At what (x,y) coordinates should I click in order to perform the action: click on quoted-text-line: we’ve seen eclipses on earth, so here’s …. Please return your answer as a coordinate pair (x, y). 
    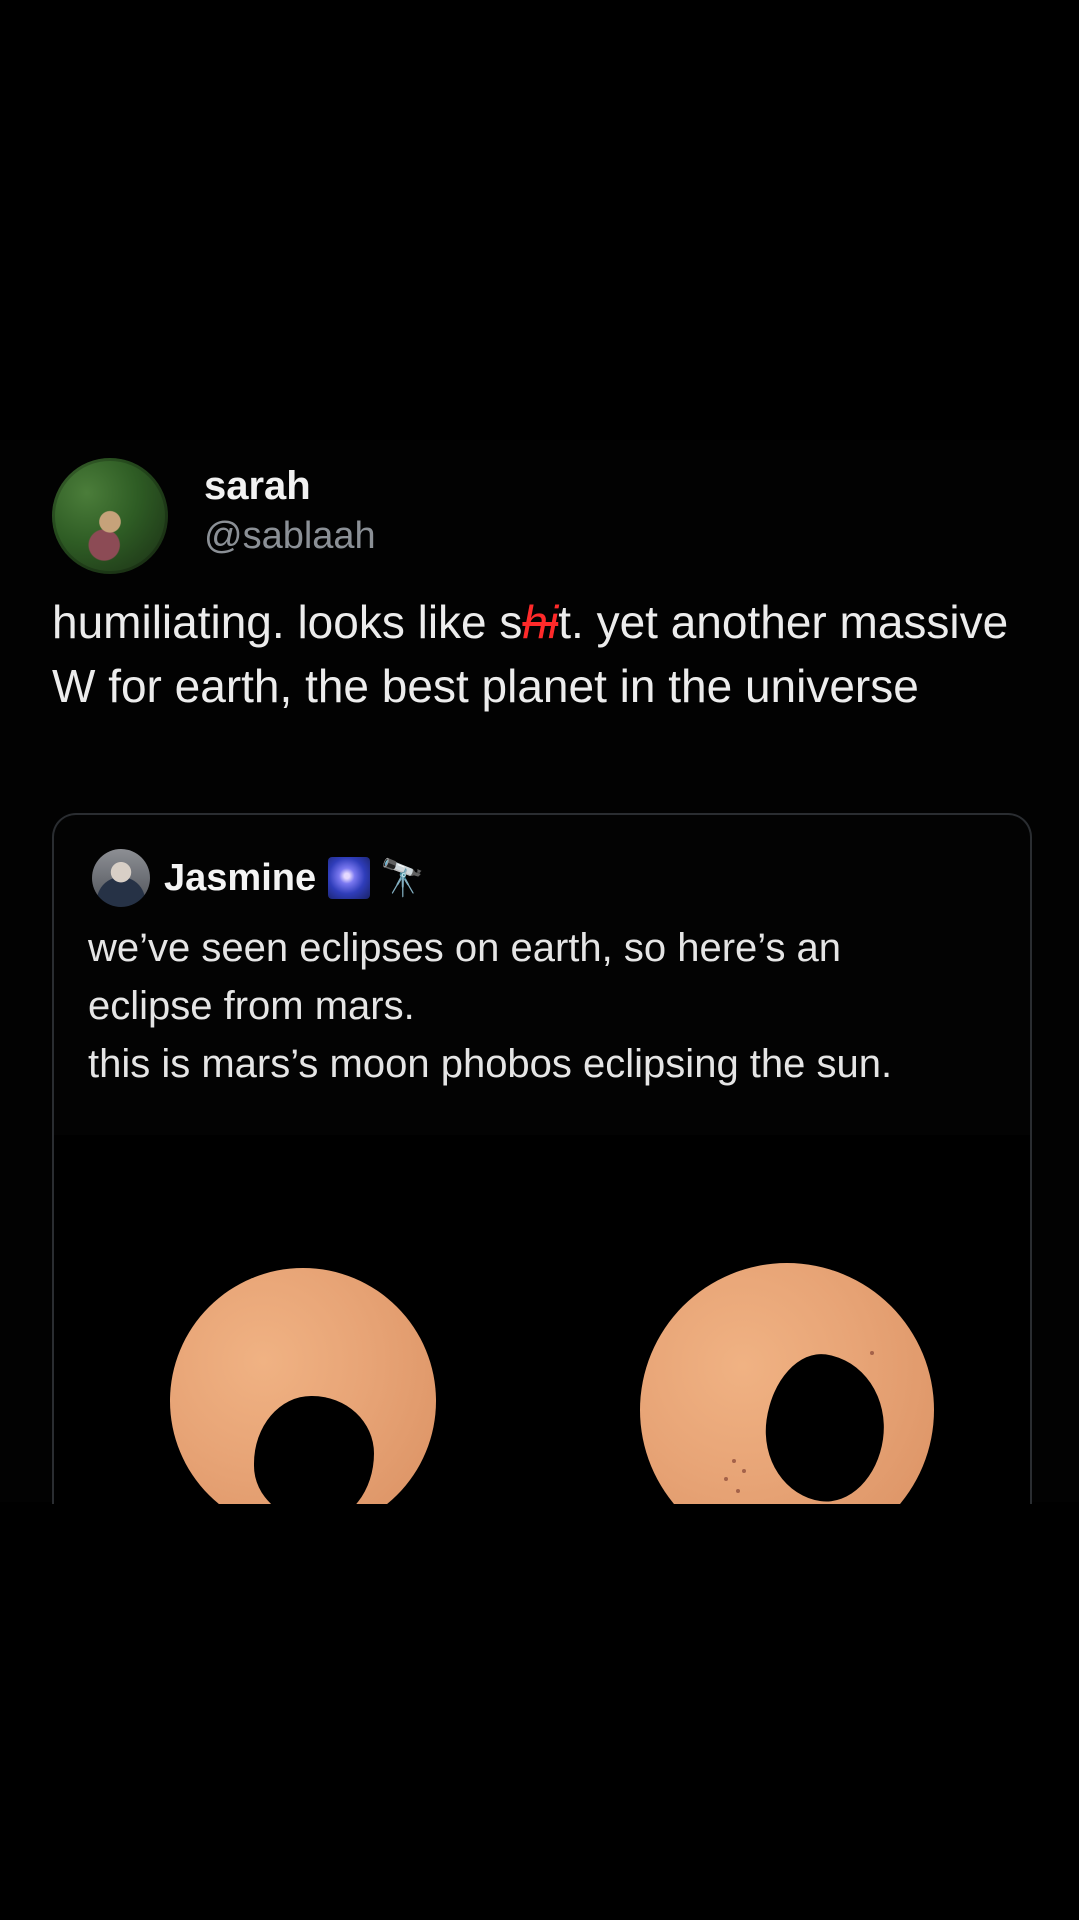
    Looking at the image, I should click on (465, 948).